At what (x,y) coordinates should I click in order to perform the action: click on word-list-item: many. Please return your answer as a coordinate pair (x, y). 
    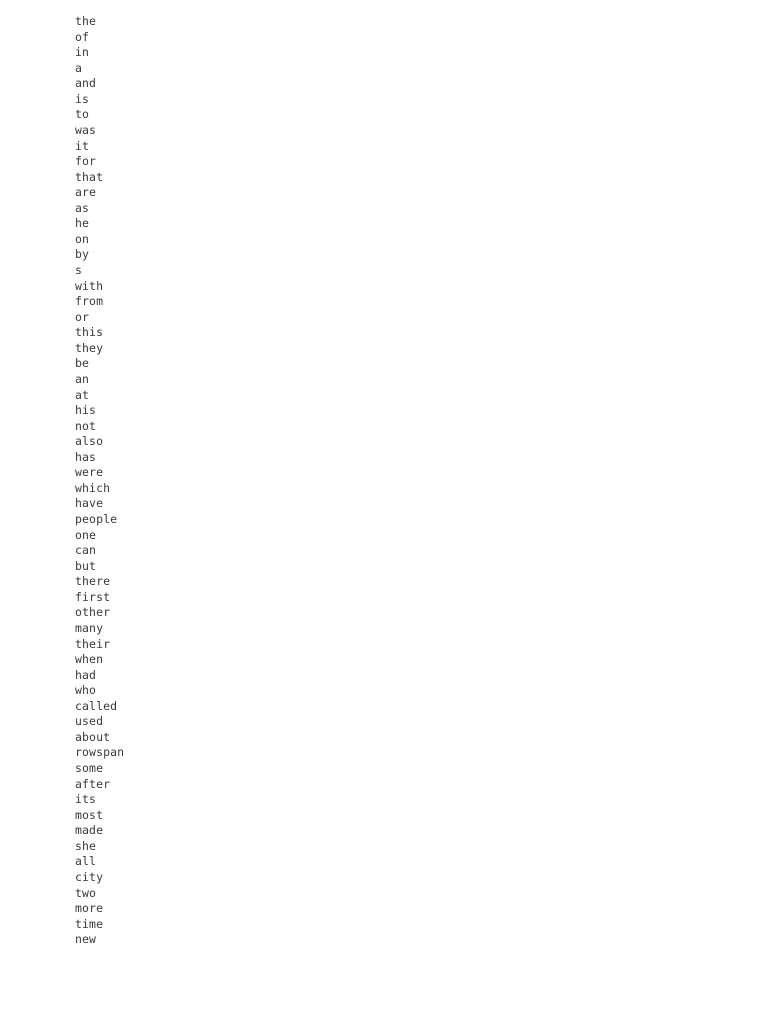
    Looking at the image, I should click on (89, 627).